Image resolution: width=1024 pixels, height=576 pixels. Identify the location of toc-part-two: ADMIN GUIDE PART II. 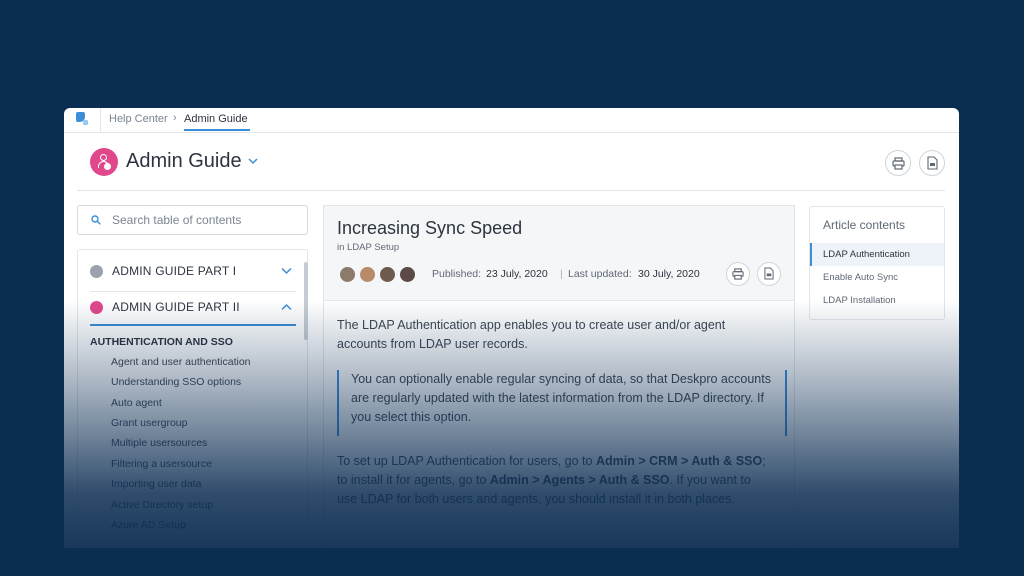
(193, 308).